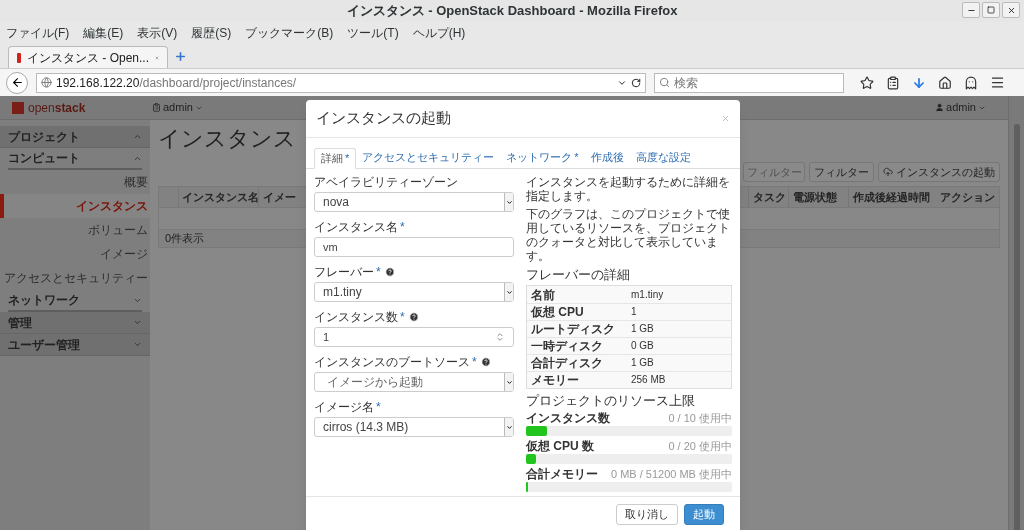  I want to click on limit-reading: 0 MB / 51200 MB 使用中, so click(671, 474).